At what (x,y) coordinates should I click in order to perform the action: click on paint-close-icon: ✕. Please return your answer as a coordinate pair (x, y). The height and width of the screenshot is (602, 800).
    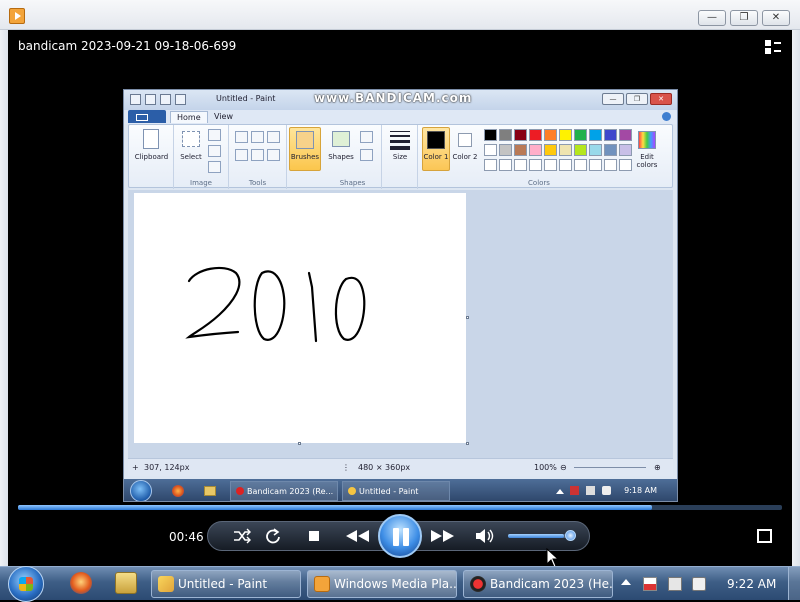
    Looking at the image, I should click on (661, 99).